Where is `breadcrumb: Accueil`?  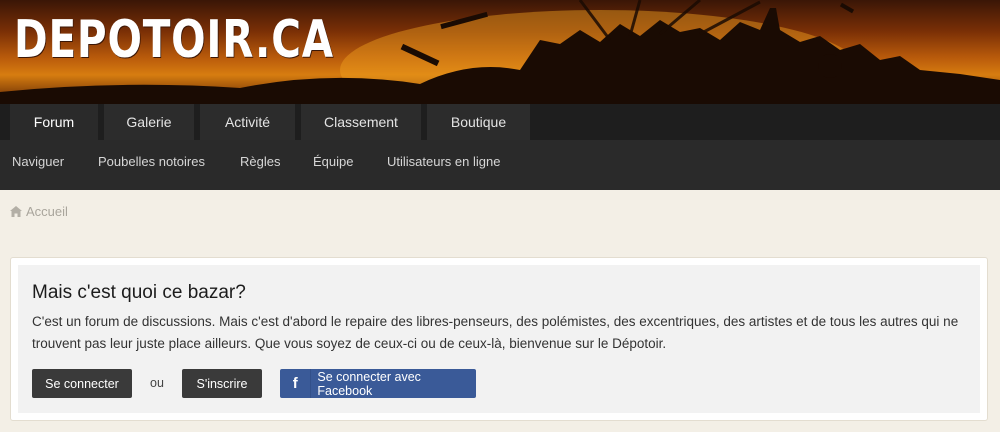 breadcrumb: Accueil is located at coordinates (39, 211).